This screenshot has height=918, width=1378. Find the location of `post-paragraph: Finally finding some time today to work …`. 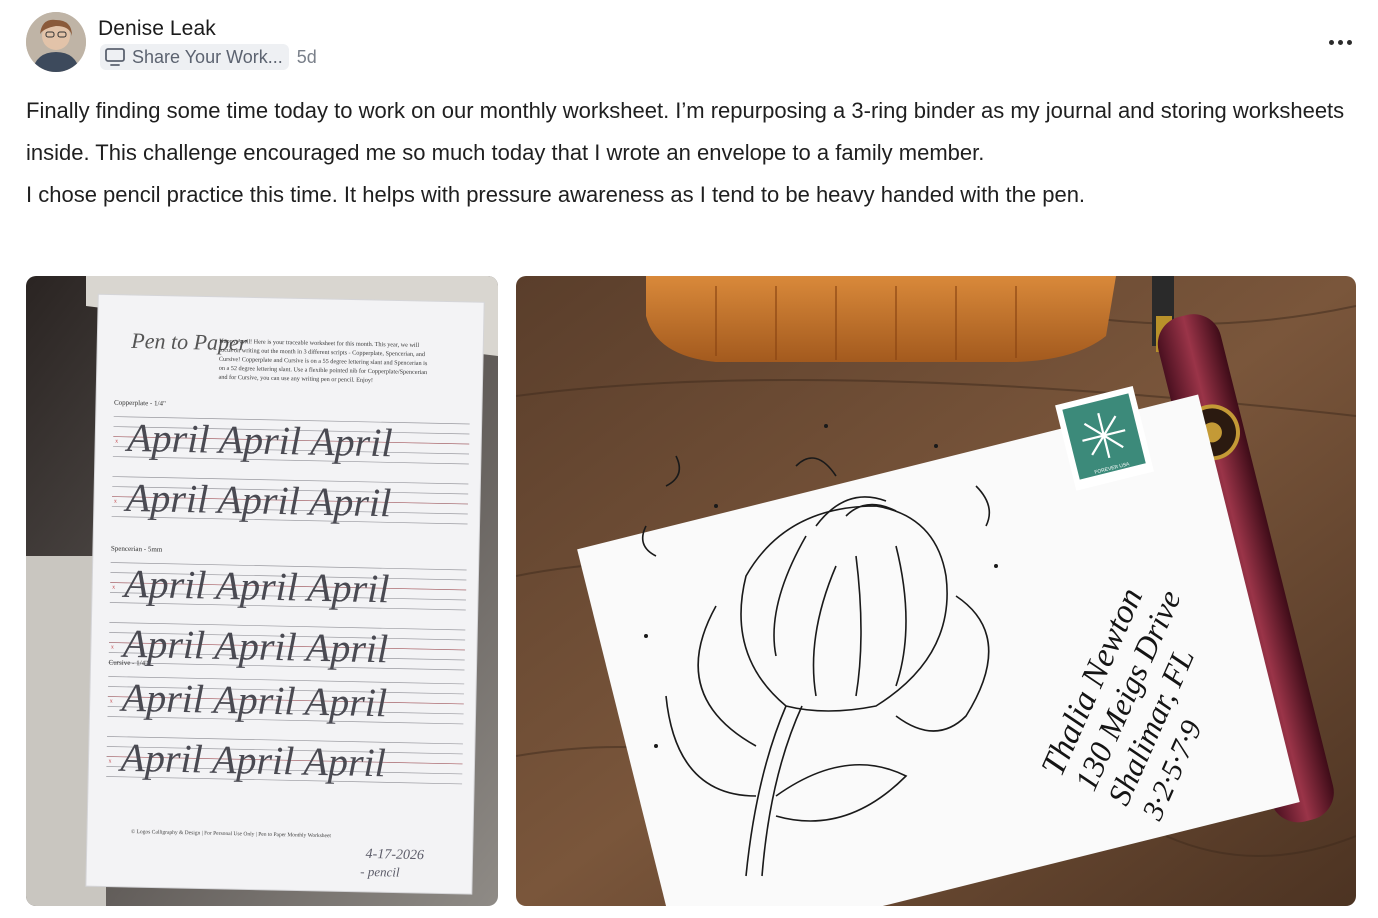

post-paragraph: Finally finding some time today to work … is located at coordinates (685, 131).